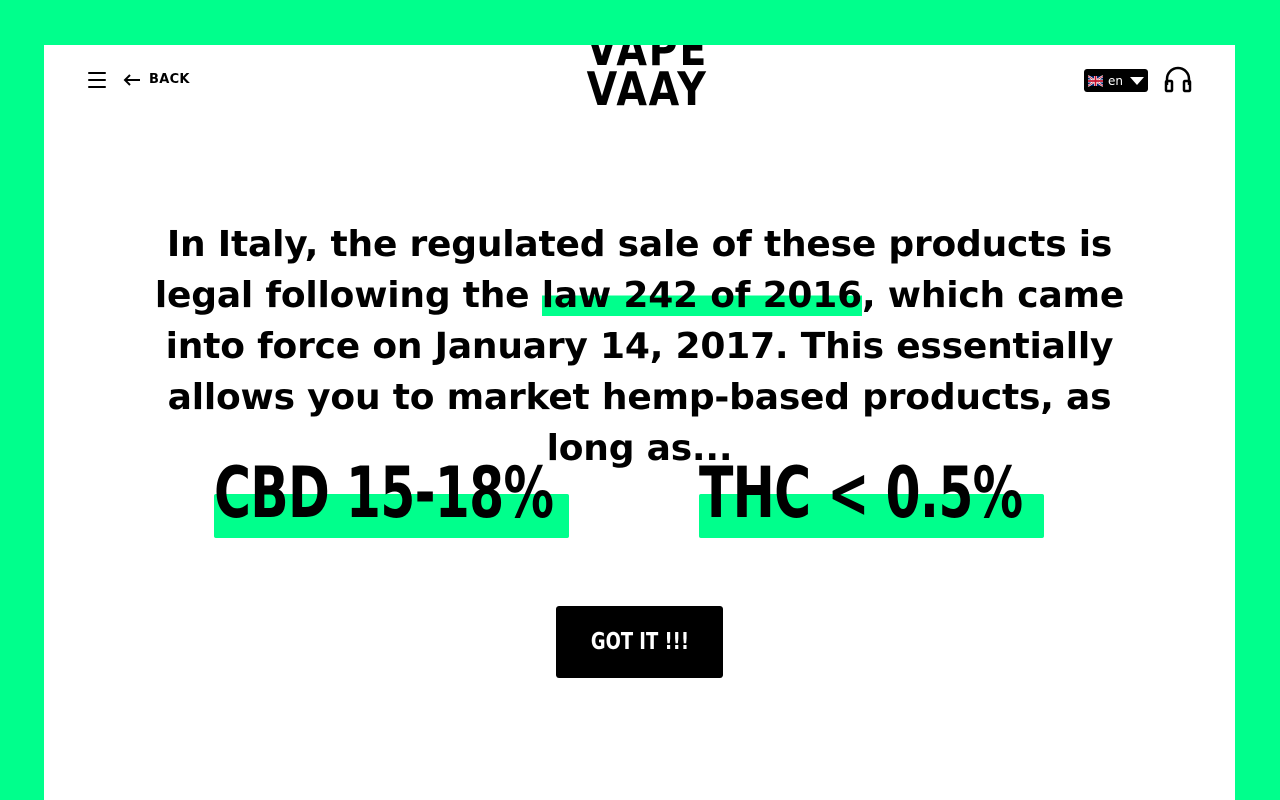  I want to click on headphones-icon, so click(1178, 79).